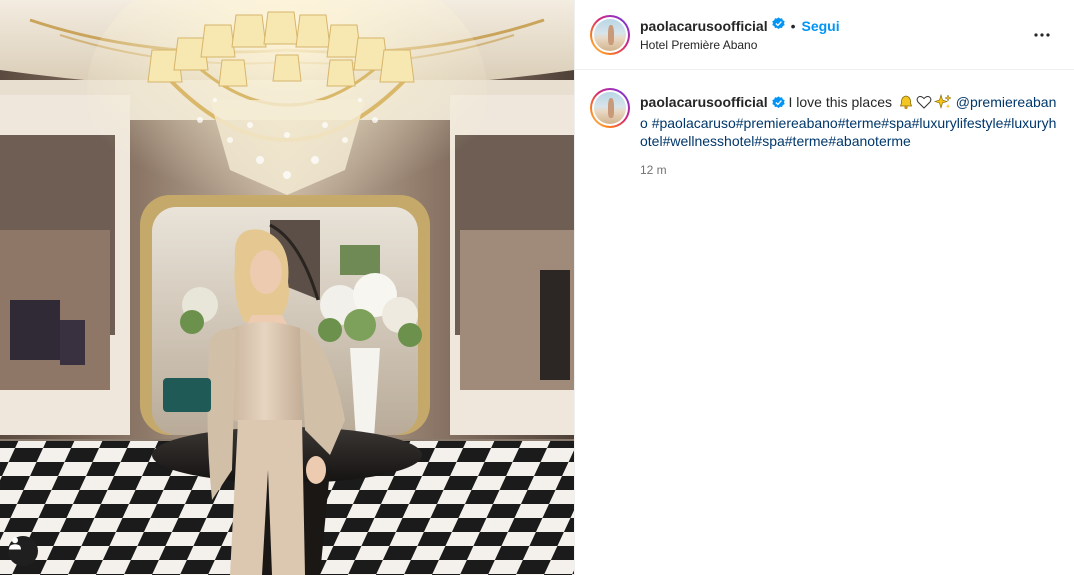 This screenshot has height=575, width=1074. What do you see at coordinates (704, 26) in the screenshot?
I see `author-username: paolacarusoofficial` at bounding box center [704, 26].